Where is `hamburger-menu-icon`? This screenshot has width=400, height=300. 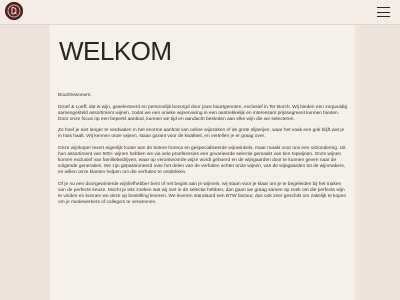
hamburger-menu-icon is located at coordinates (383, 12).